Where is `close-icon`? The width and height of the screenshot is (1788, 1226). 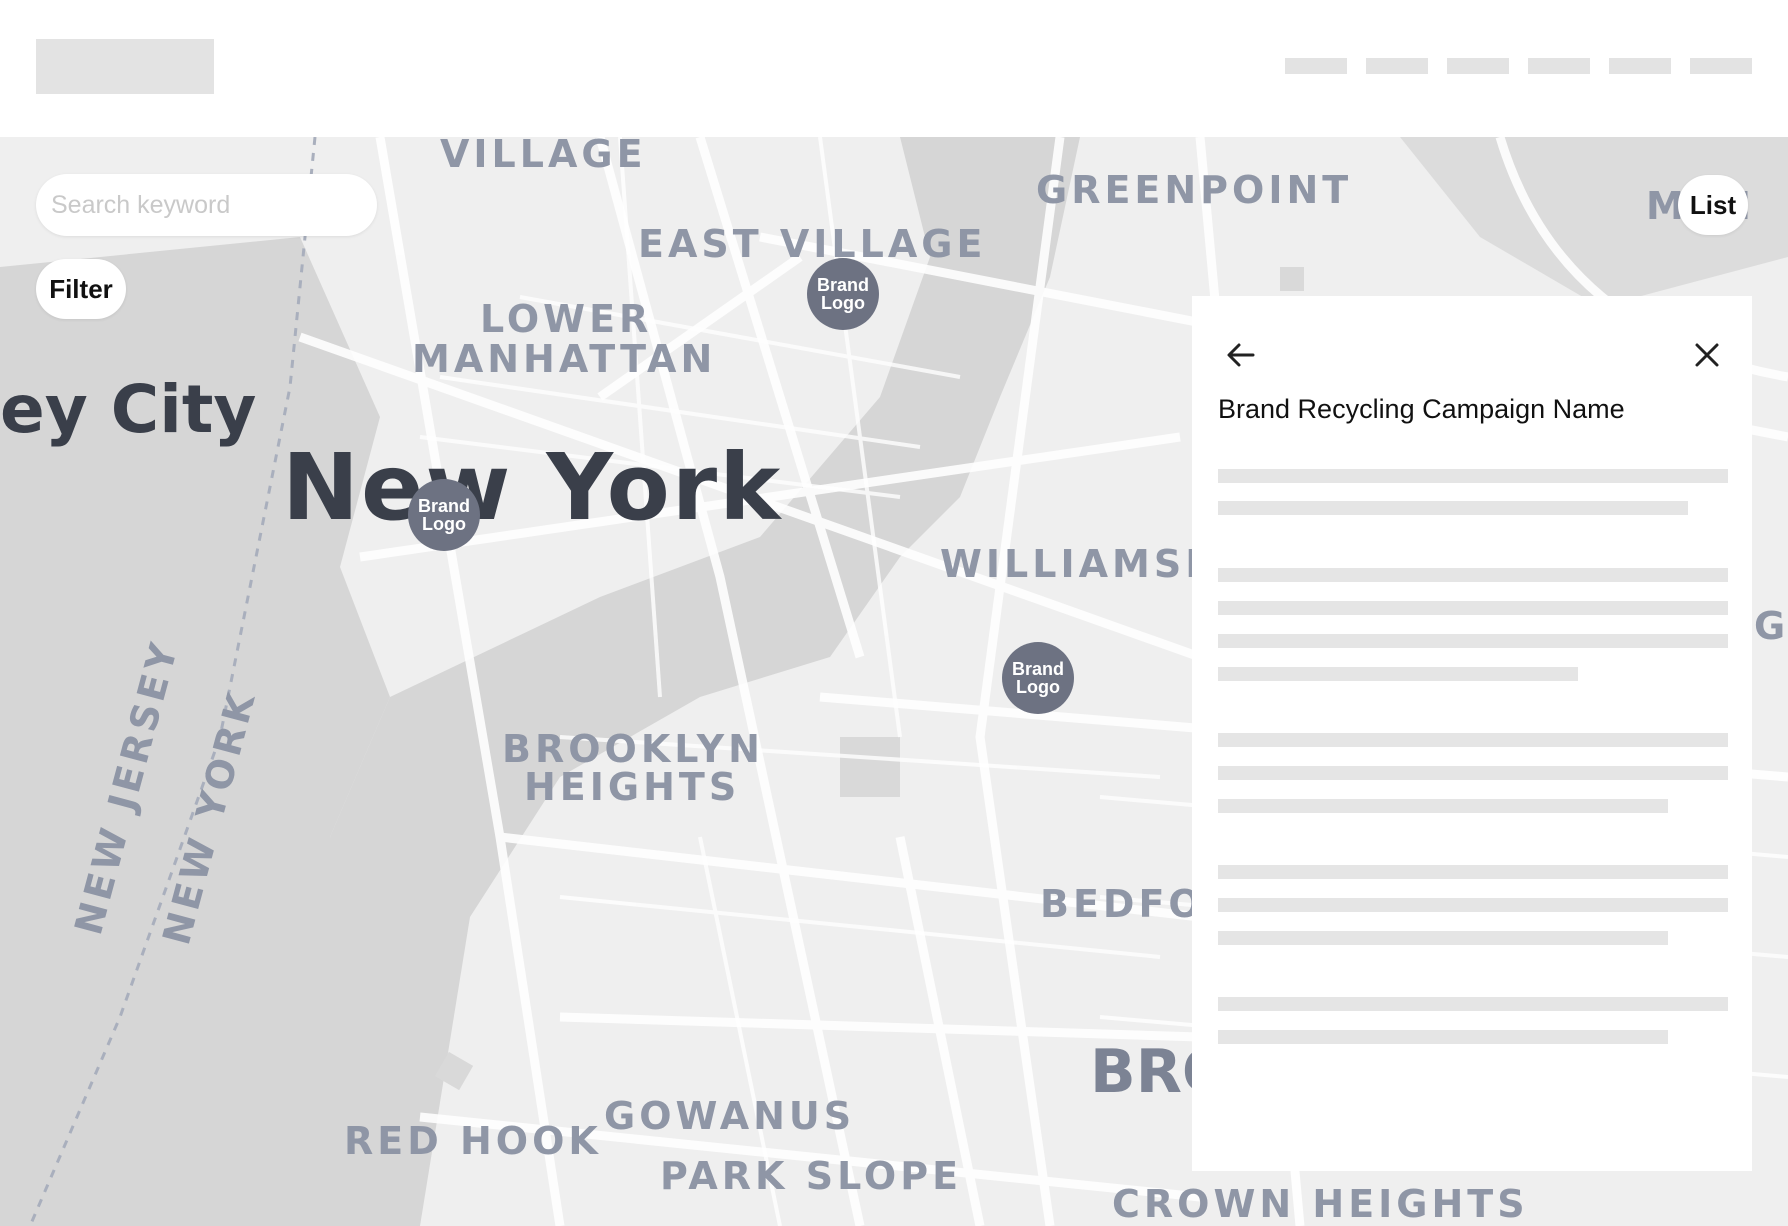
close-icon is located at coordinates (1707, 355).